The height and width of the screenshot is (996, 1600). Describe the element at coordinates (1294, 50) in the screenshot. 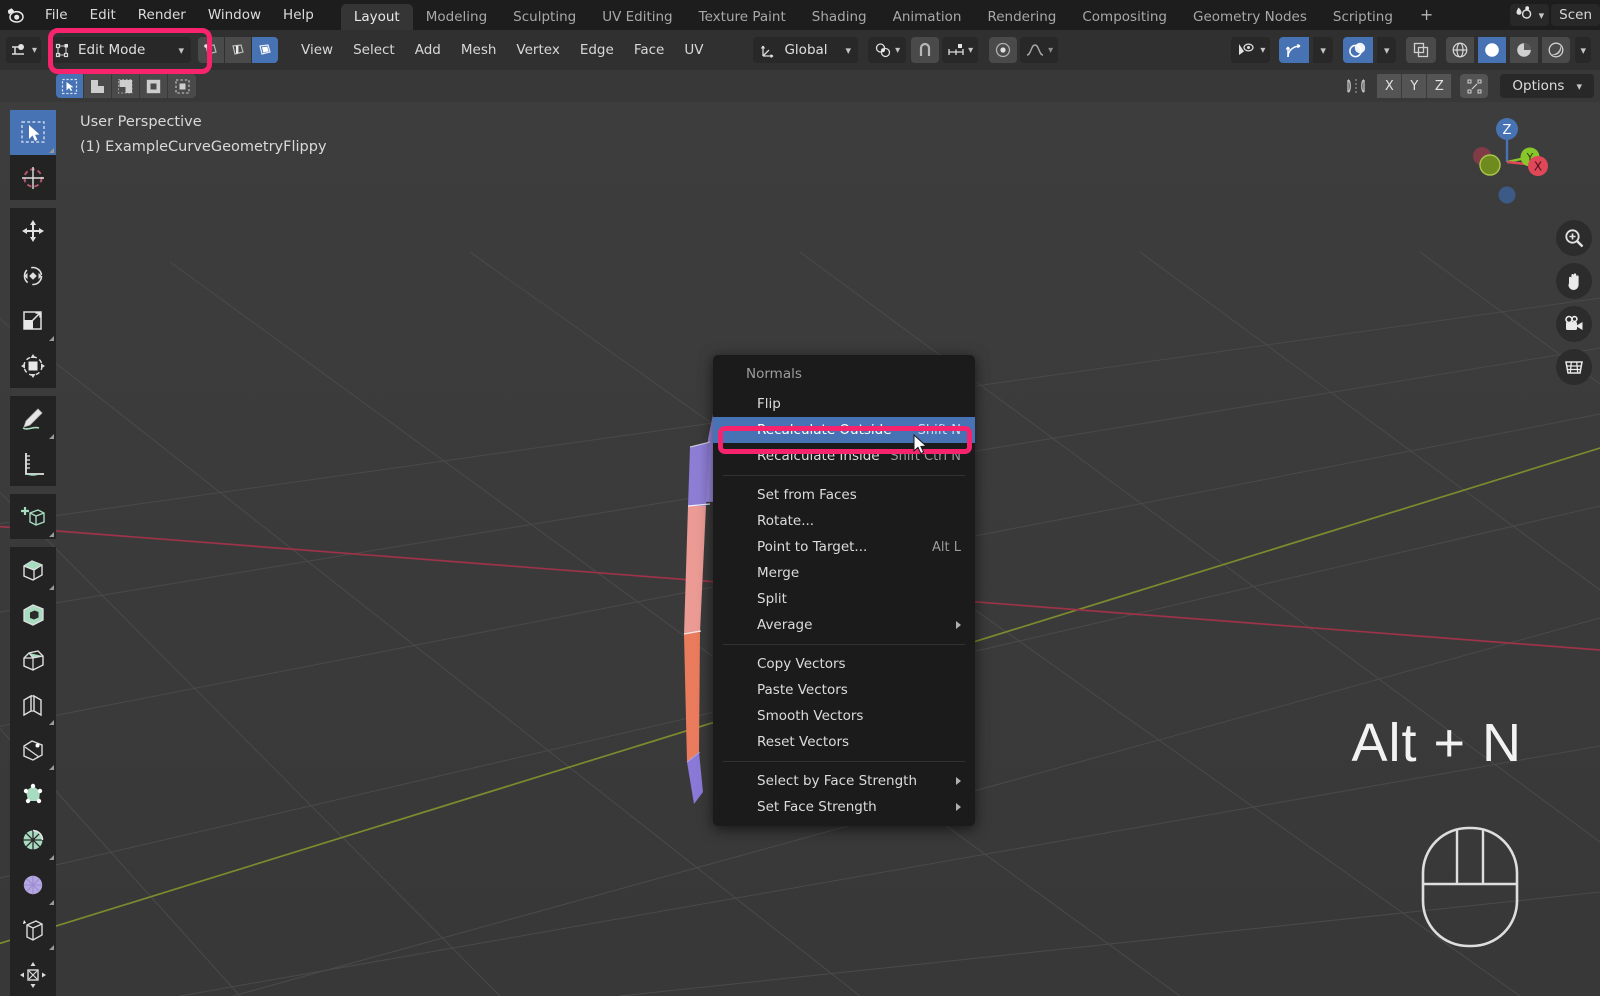

I see `show-gizmo-toggle` at that location.